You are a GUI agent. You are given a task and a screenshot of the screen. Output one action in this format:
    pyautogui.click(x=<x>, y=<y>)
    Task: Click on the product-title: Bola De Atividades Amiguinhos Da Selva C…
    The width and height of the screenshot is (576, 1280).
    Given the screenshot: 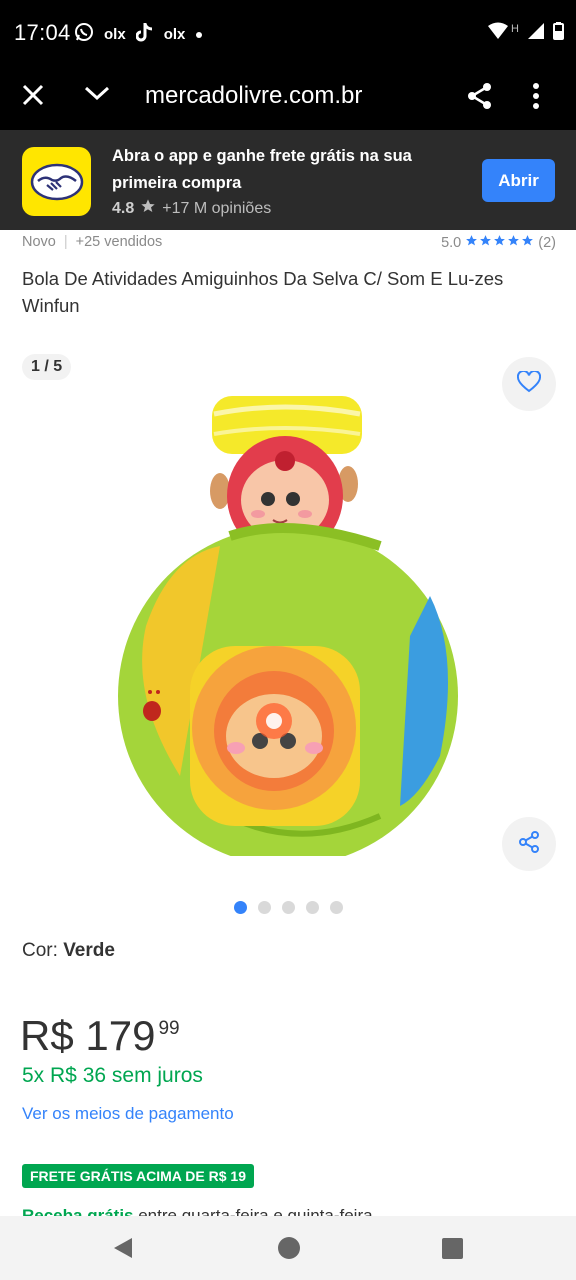 What is the action you would take?
    pyautogui.click(x=263, y=292)
    